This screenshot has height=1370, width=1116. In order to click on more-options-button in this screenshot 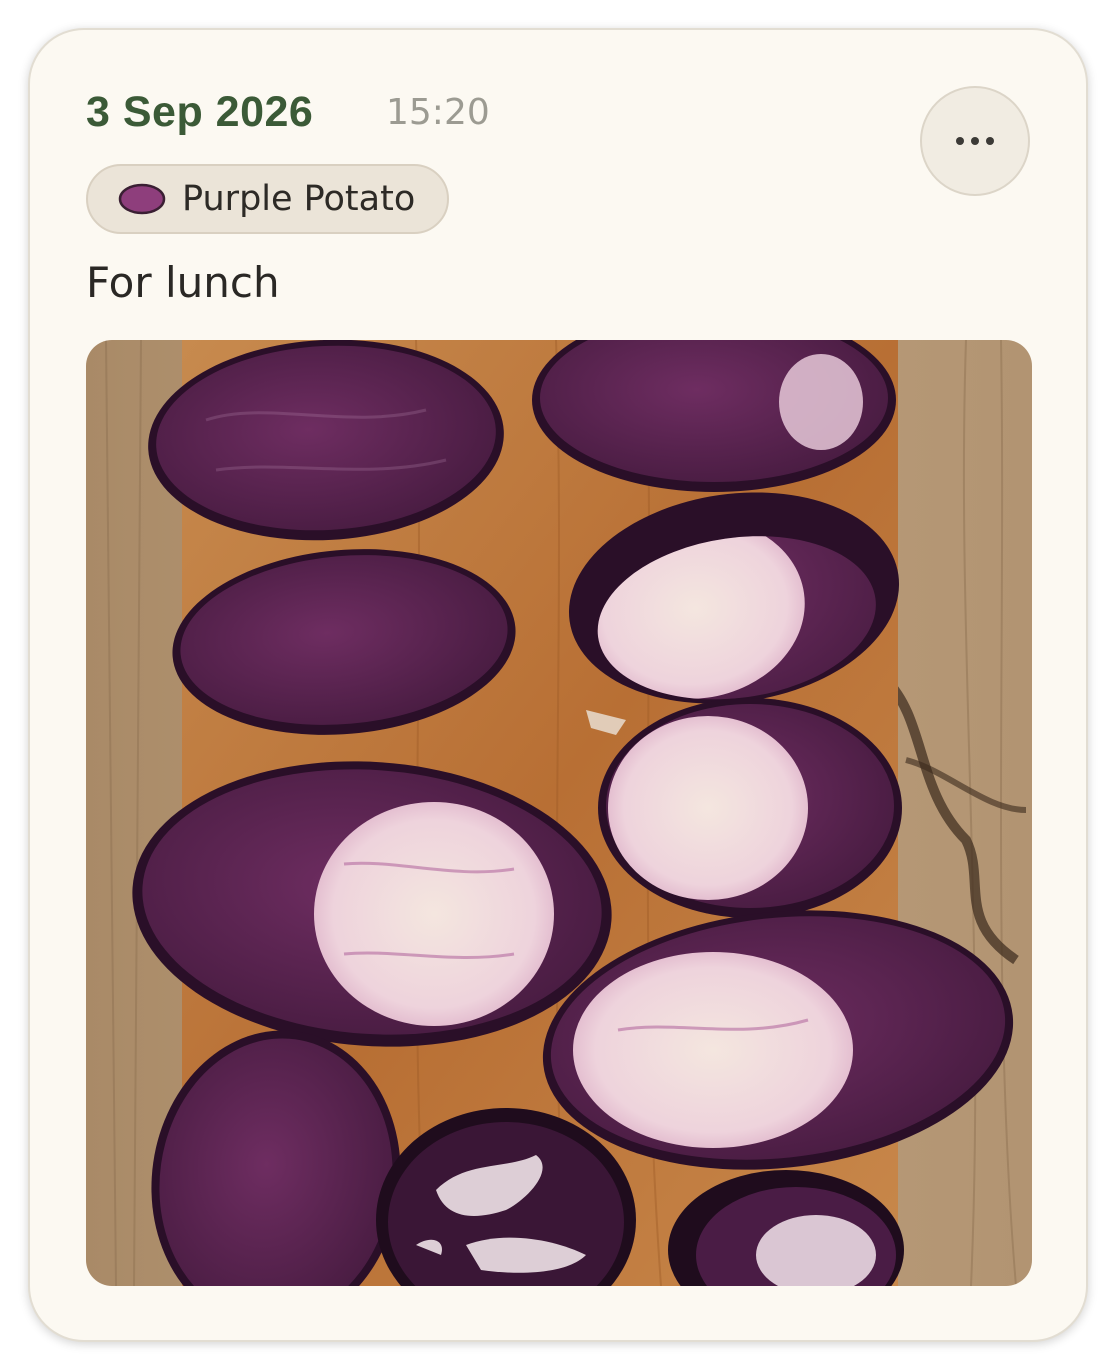, I will do `click(975, 141)`.